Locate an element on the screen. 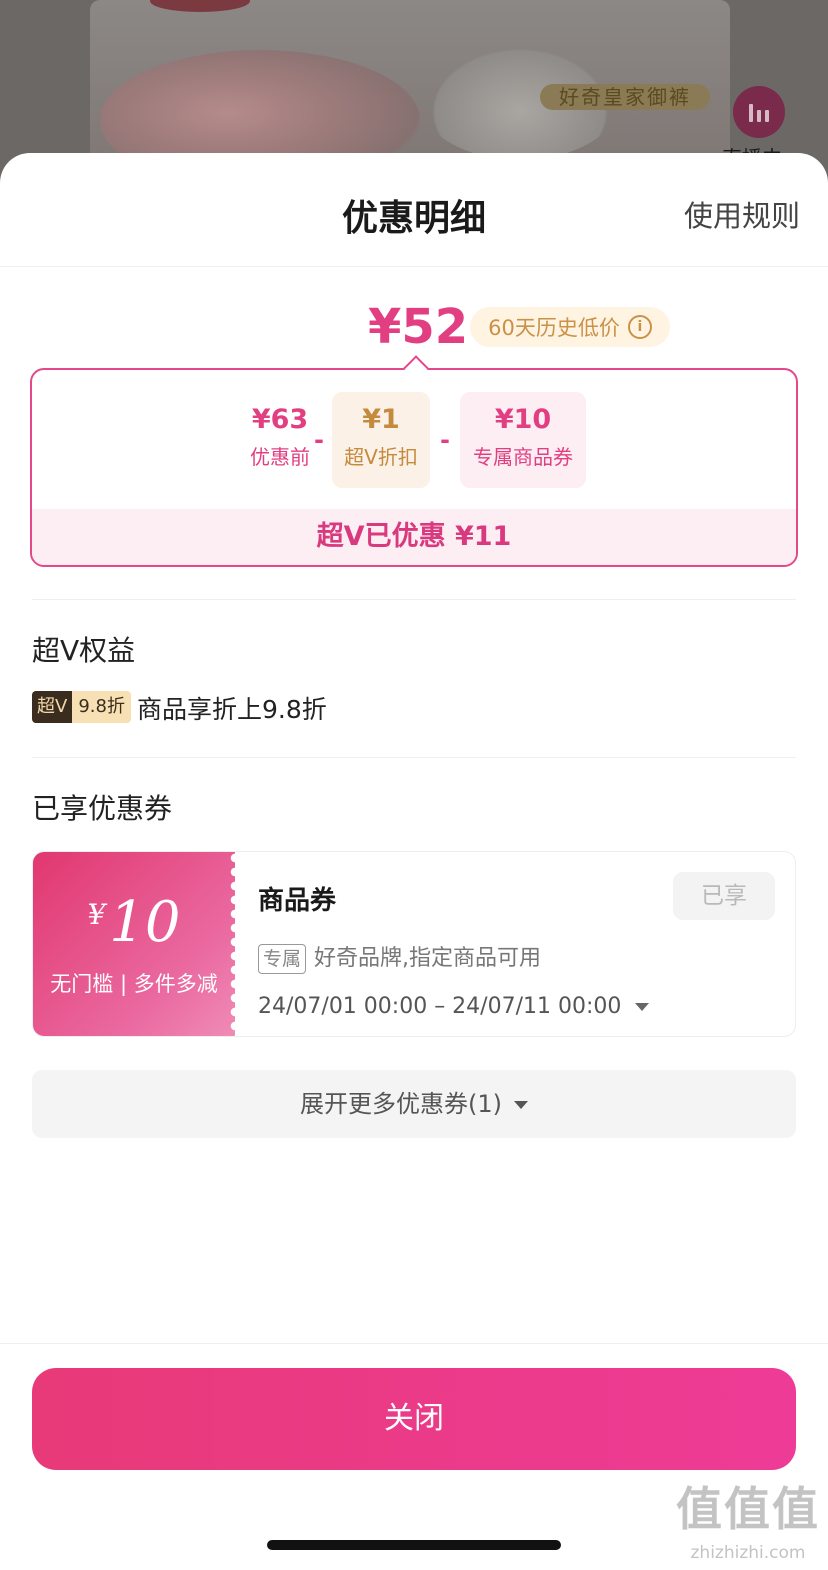 The image size is (828, 1570). vip-badge: 超V 9.8折 is located at coordinates (81, 707).